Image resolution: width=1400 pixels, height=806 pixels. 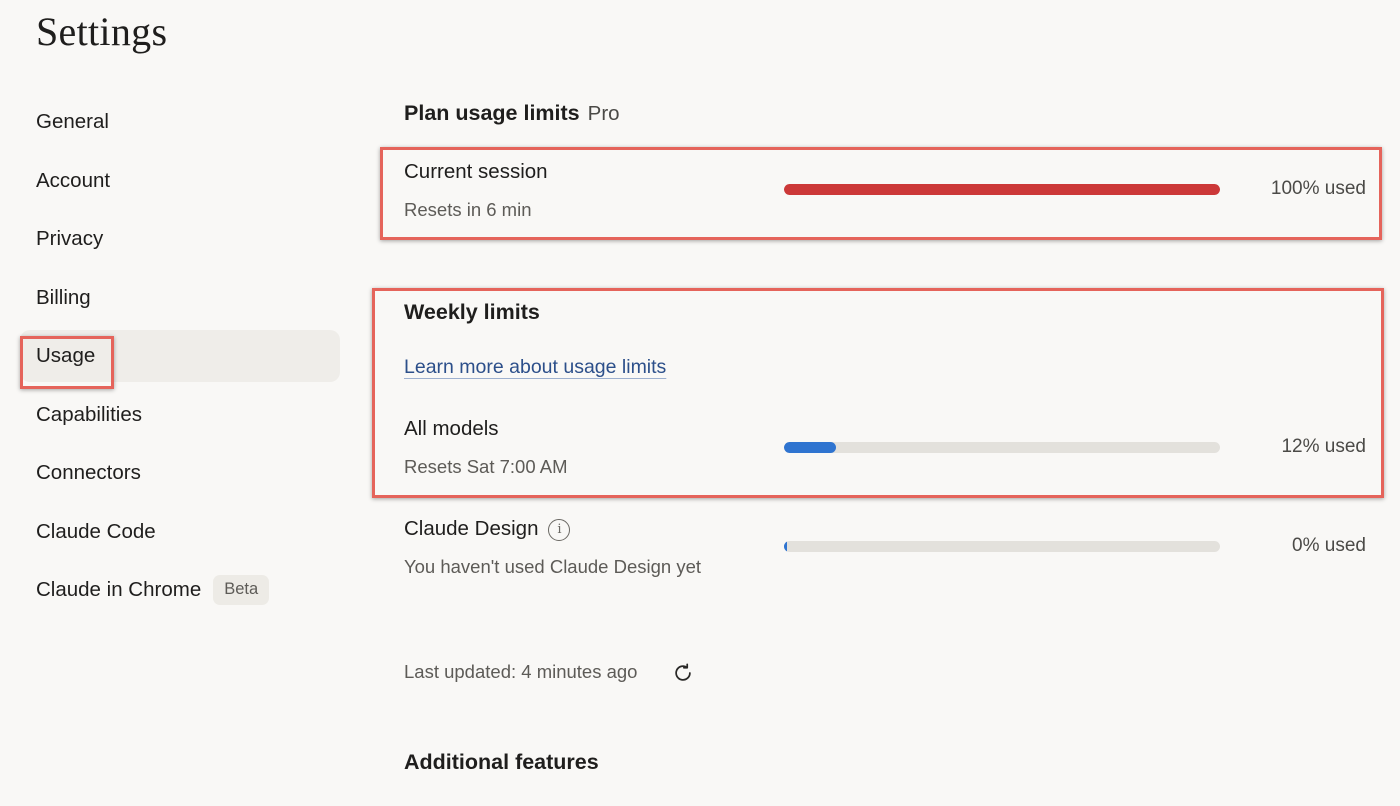 I want to click on sidebar-item-label: Connectors, so click(x=88, y=472).